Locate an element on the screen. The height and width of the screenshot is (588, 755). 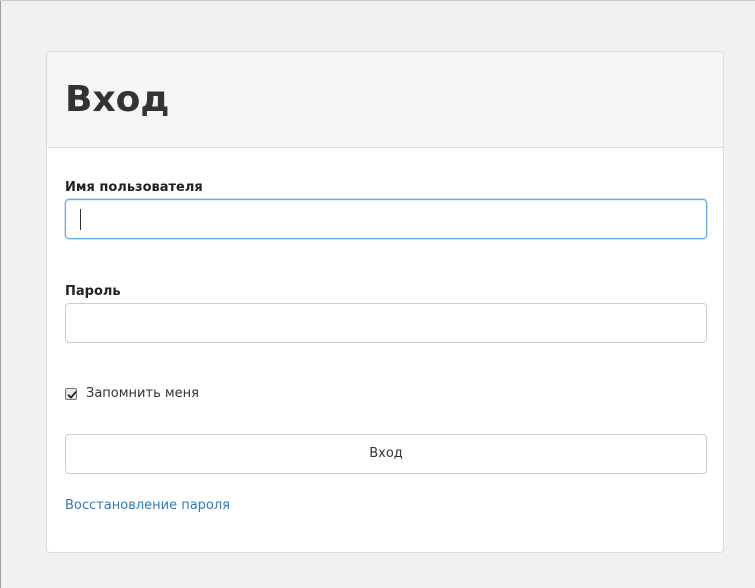
password-input is located at coordinates (386, 323).